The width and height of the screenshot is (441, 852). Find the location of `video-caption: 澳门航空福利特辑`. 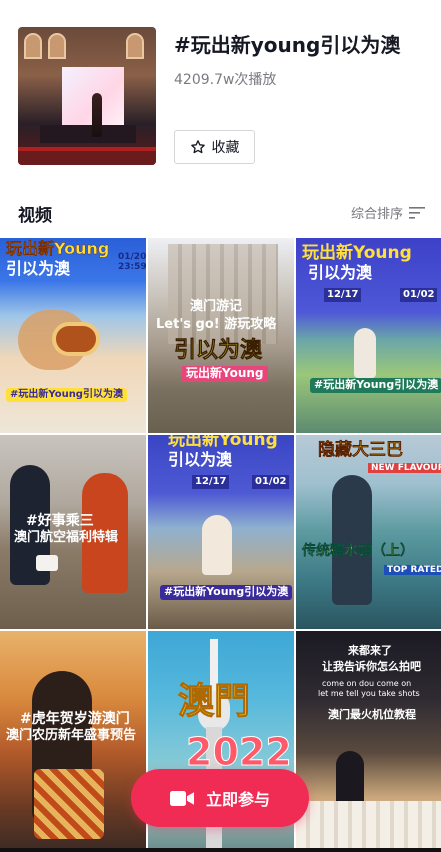

video-caption: 澳门航空福利特辑 is located at coordinates (66, 537).